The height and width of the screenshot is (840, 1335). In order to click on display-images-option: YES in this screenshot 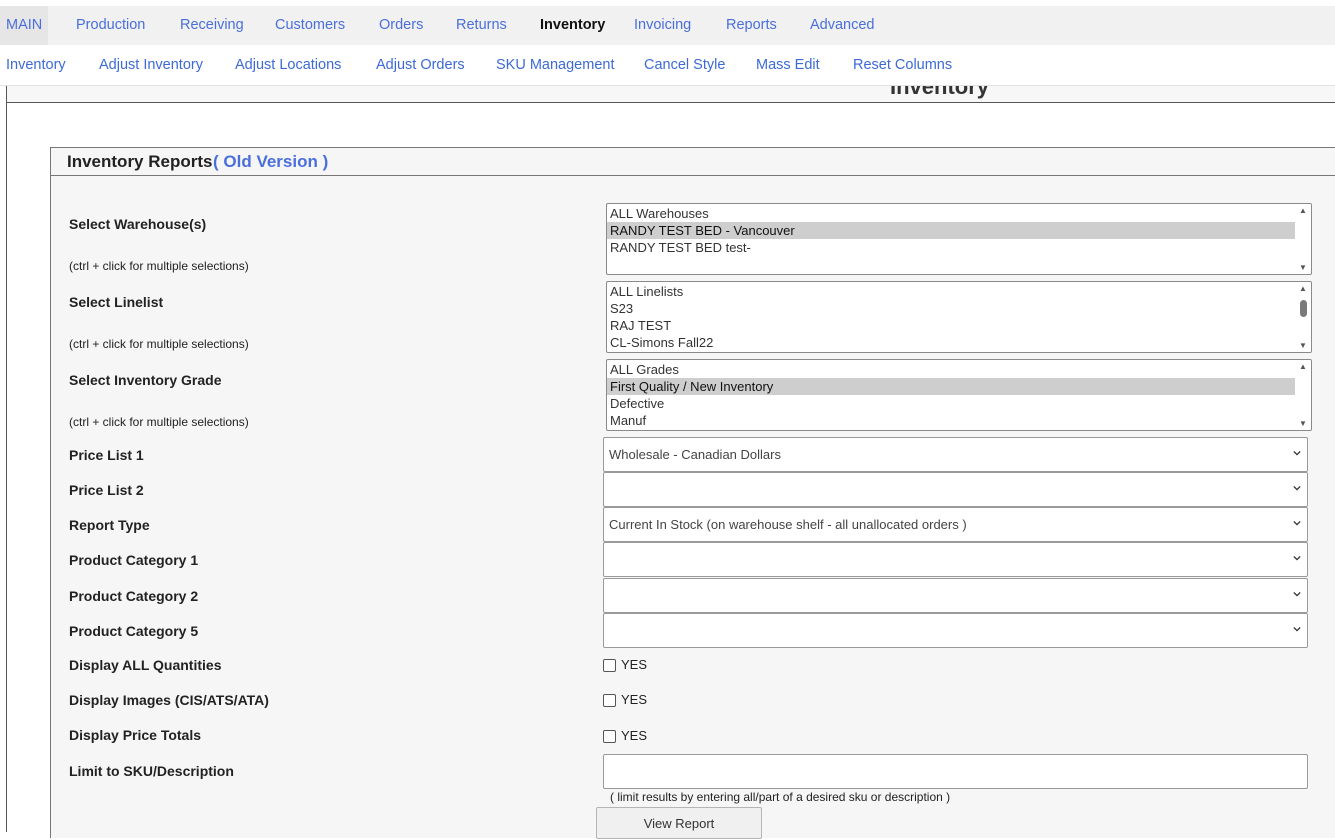, I will do `click(634, 699)`.